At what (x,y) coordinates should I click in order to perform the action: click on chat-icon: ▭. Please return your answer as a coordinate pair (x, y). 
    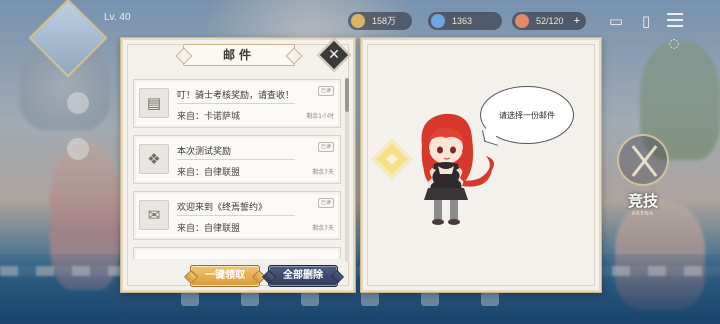
    Looking at the image, I should click on (616, 21).